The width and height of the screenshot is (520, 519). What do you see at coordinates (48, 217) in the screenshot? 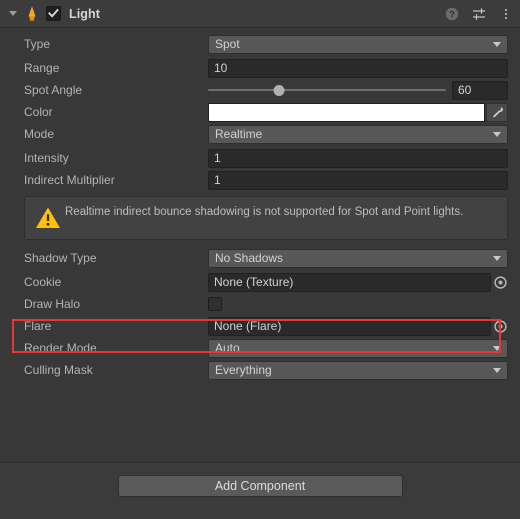
I see `warning-triangle-icon` at bounding box center [48, 217].